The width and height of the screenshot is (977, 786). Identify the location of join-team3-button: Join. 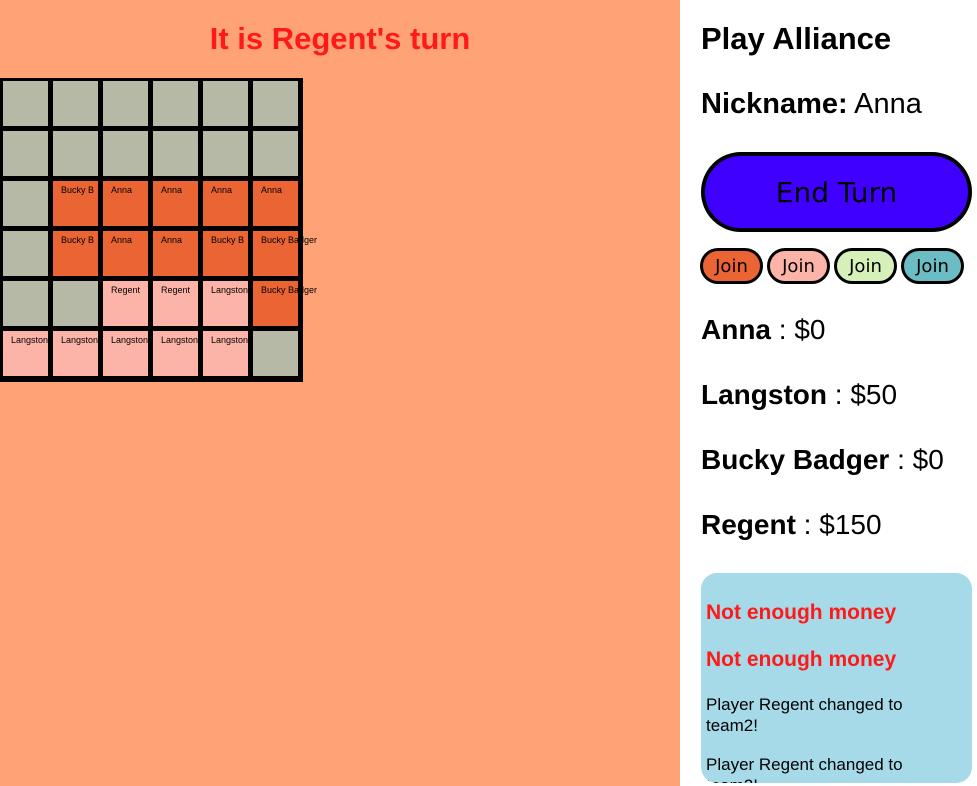
(865, 266).